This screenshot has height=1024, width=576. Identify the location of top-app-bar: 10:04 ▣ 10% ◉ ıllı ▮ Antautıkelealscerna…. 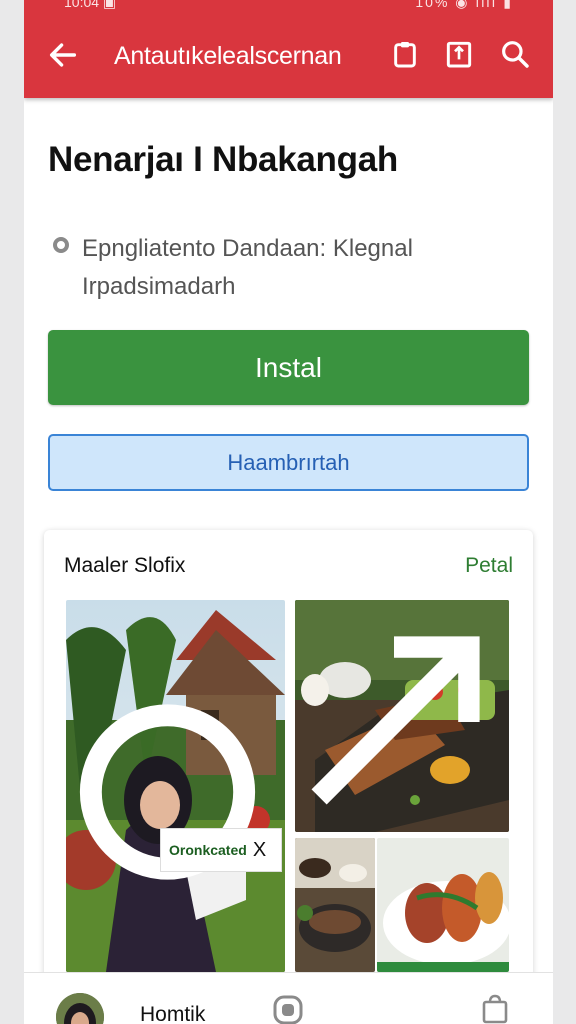
(288, 49).